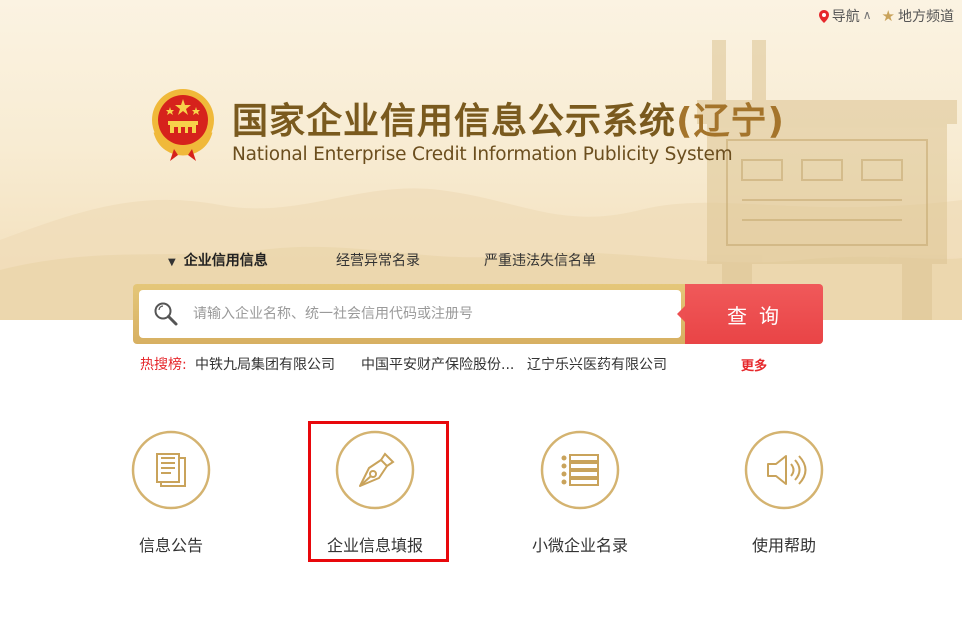  What do you see at coordinates (454, 121) in the screenshot?
I see `site-title-main: 国家企业信用信息公示系统` at bounding box center [454, 121].